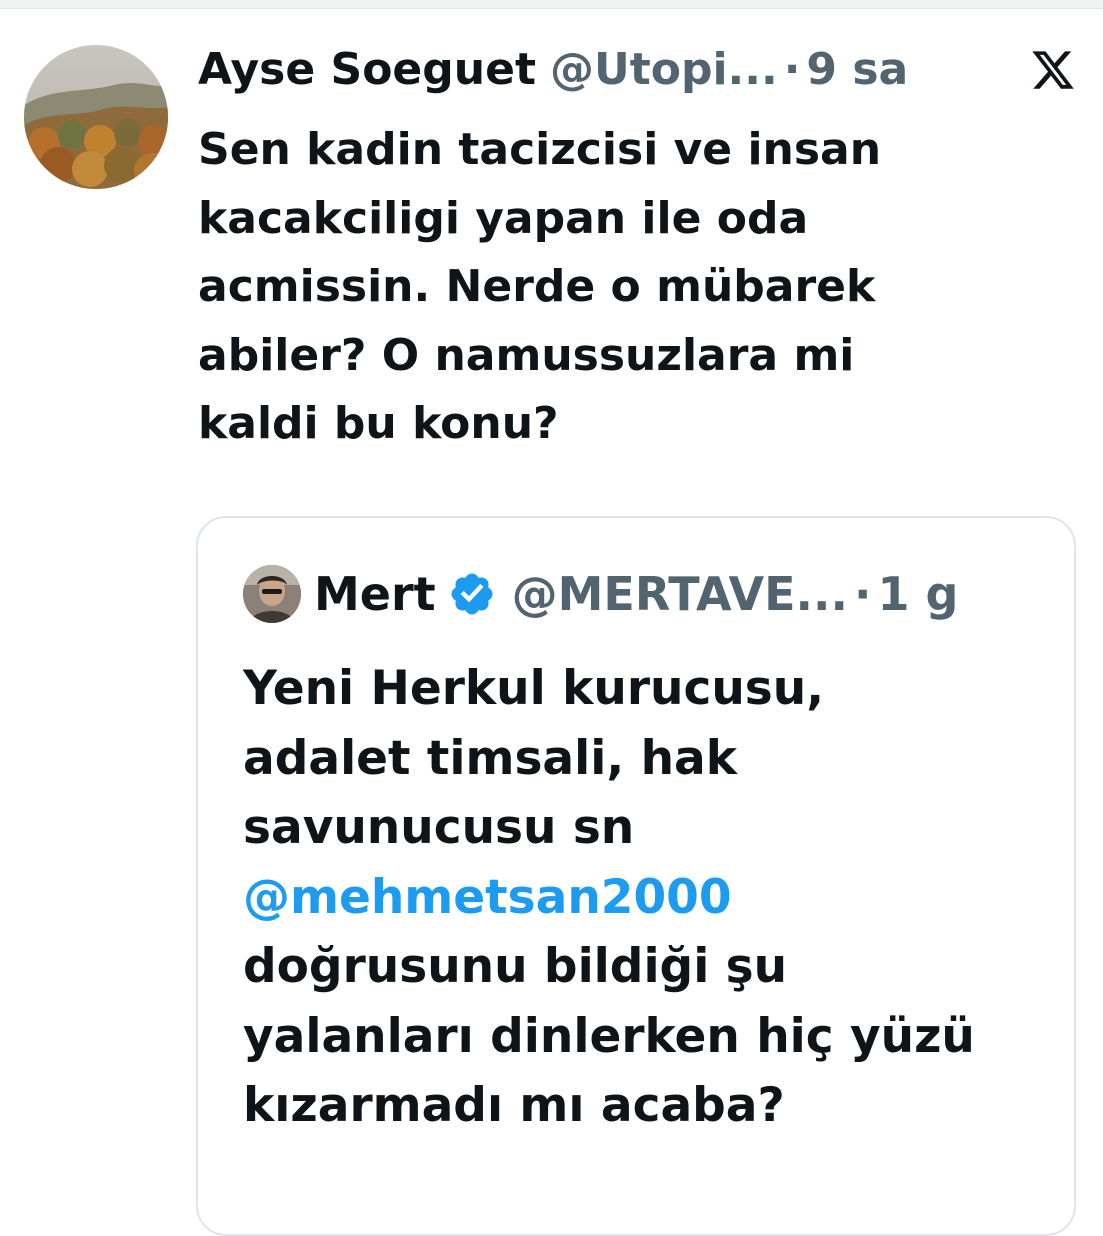 The height and width of the screenshot is (1236, 1103). What do you see at coordinates (367, 70) in the screenshot?
I see `author-name: Ayse Soeguet` at bounding box center [367, 70].